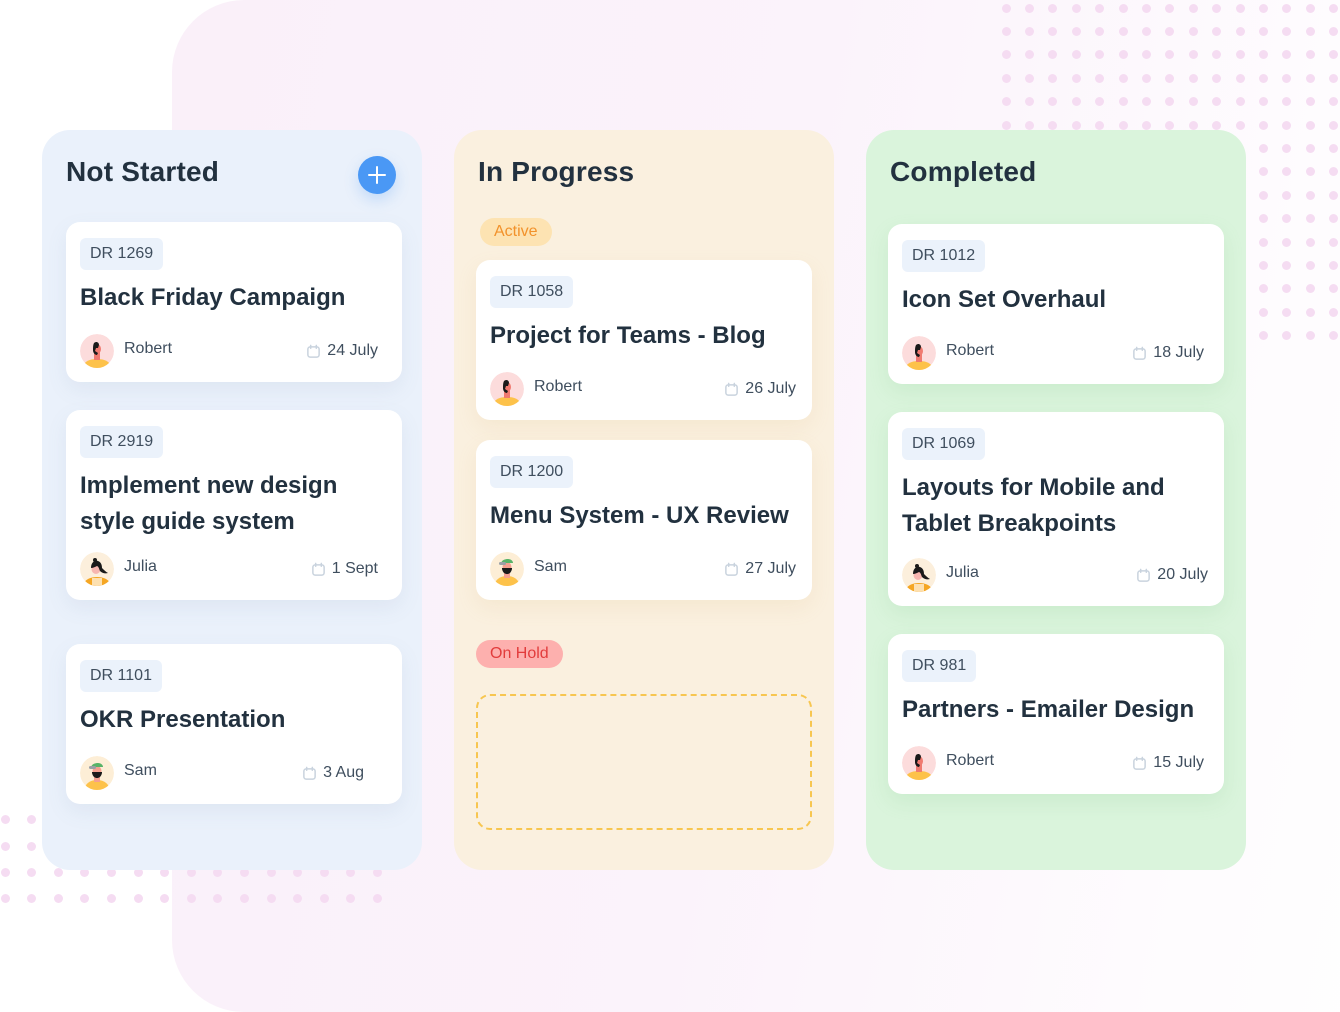  I want to click on task-footer: Robert 24 July, so click(234, 351).